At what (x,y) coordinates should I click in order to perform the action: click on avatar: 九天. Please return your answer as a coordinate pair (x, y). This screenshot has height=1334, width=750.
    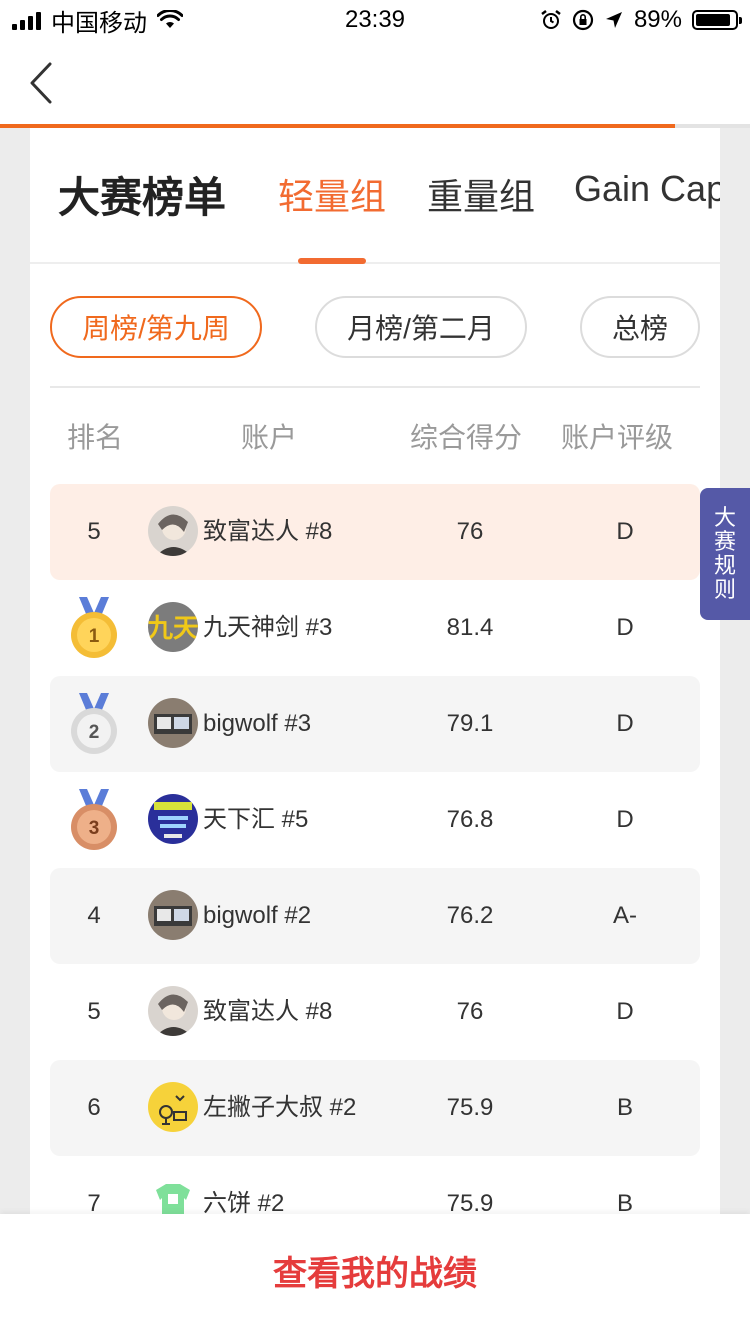
    Looking at the image, I should click on (173, 627).